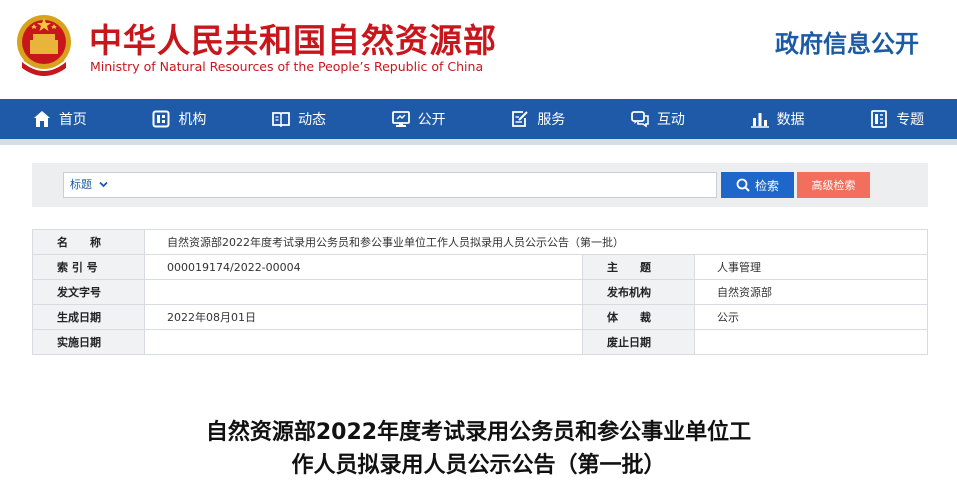 This screenshot has height=488, width=957. I want to click on nav-item-news: 动态, so click(299, 119).